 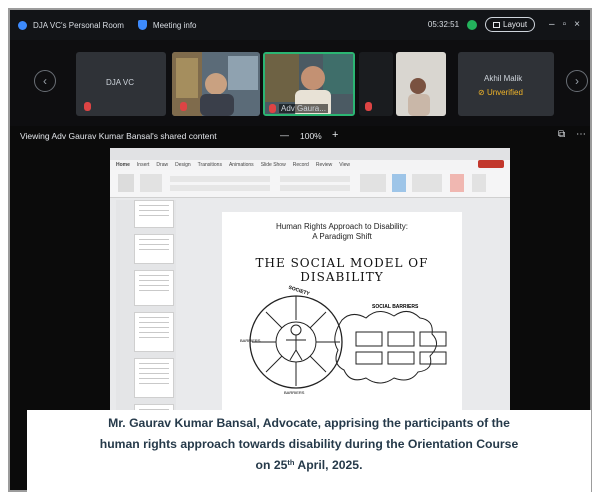 What do you see at coordinates (121, 84) in the screenshot?
I see `participant-tile-dja-vc: DJA VC` at bounding box center [121, 84].